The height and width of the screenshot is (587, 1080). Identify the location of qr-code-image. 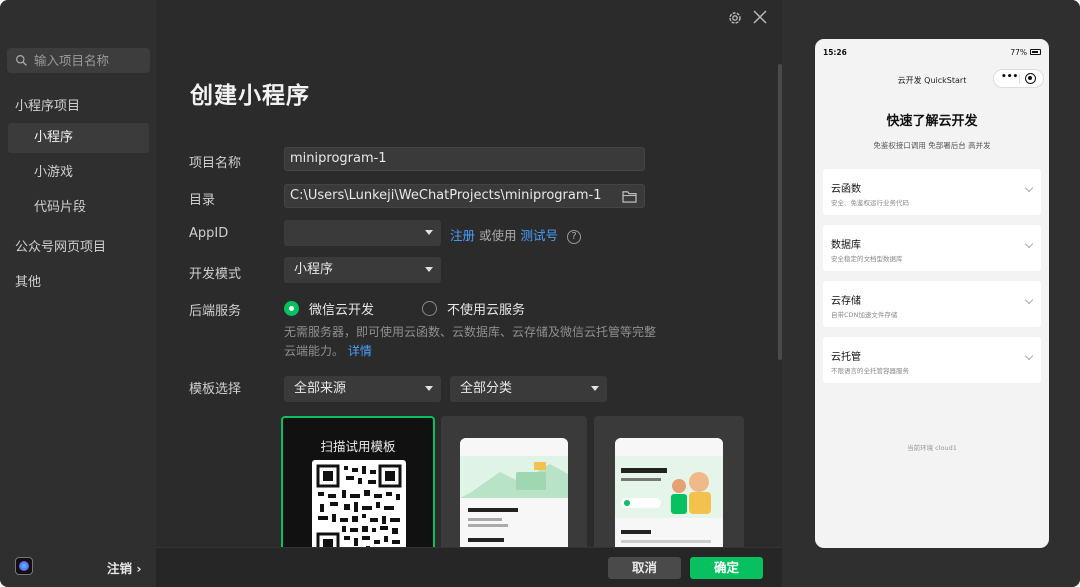
(359, 507).